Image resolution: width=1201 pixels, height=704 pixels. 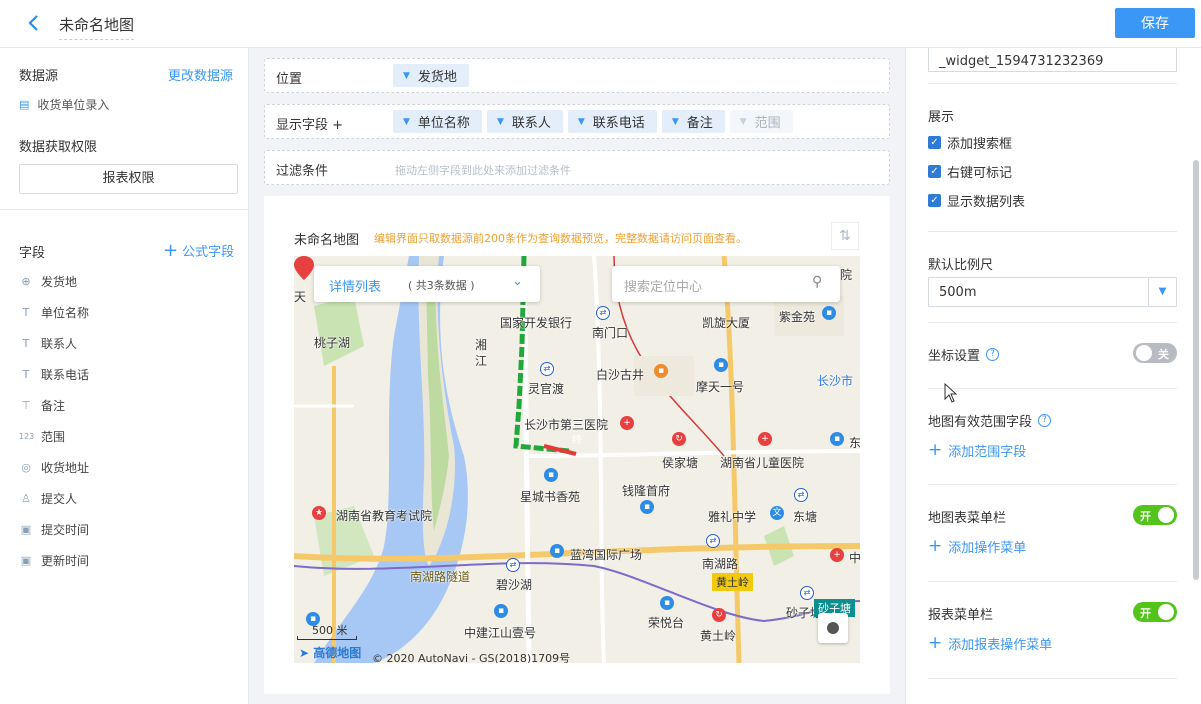 I want to click on display-chip: ▼ 备注, so click(x=693, y=121).